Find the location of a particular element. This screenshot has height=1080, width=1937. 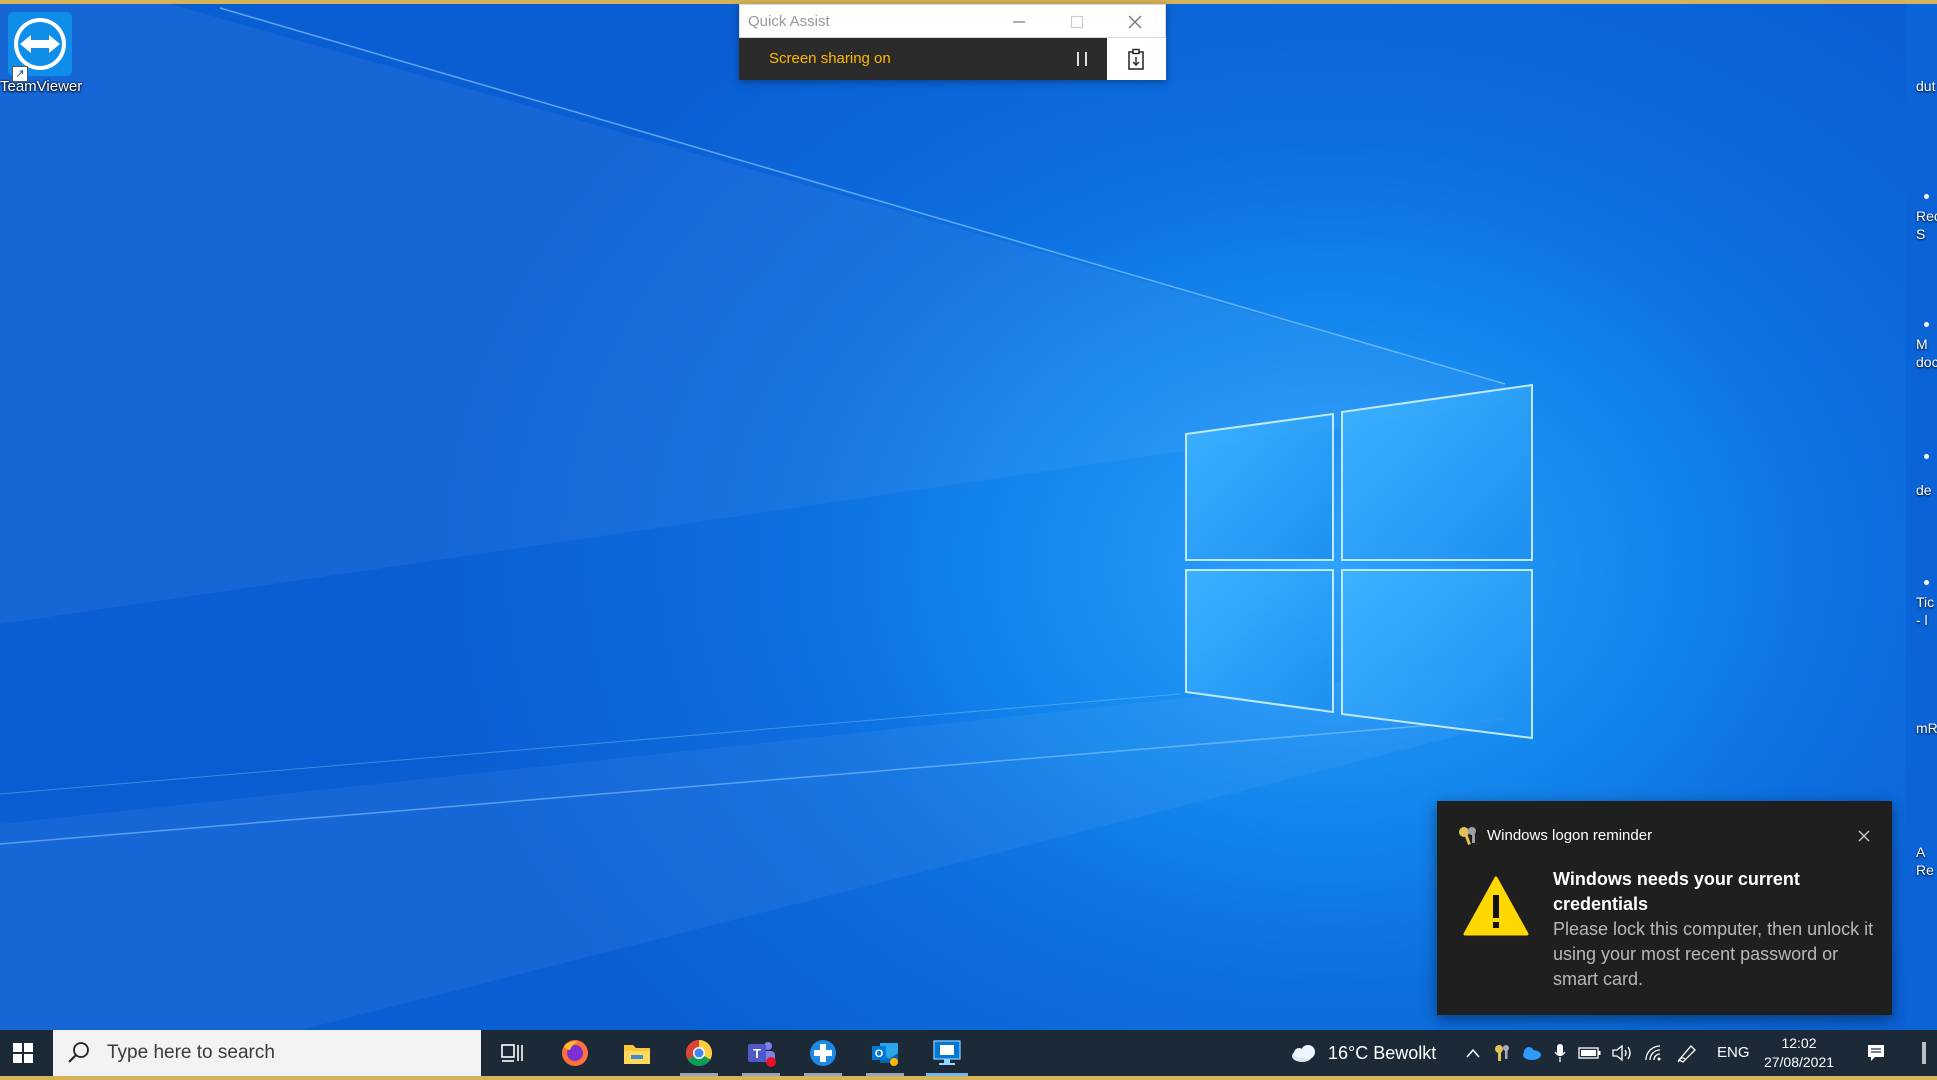

edge-label: dut is located at coordinates (1926, 86).